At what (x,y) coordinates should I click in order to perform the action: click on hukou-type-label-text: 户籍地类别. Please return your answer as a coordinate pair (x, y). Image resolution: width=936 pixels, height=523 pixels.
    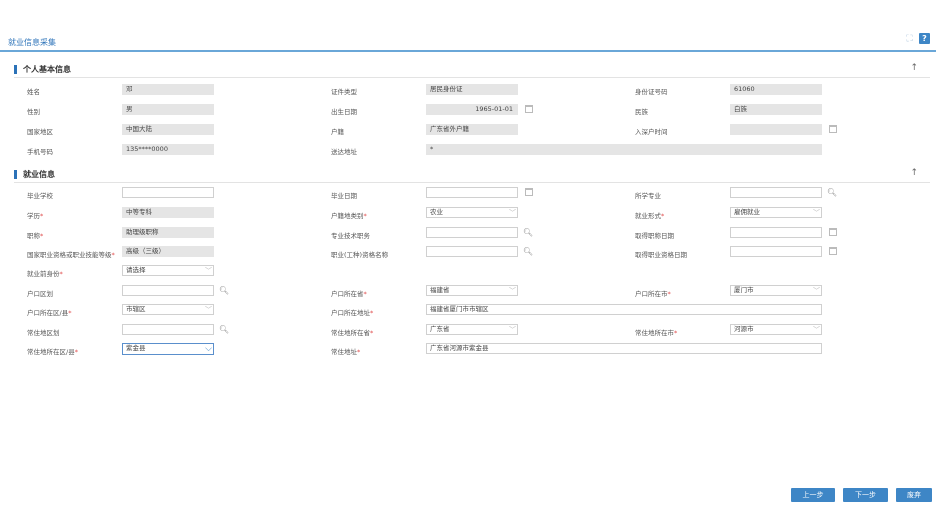
    Looking at the image, I should click on (347, 216).